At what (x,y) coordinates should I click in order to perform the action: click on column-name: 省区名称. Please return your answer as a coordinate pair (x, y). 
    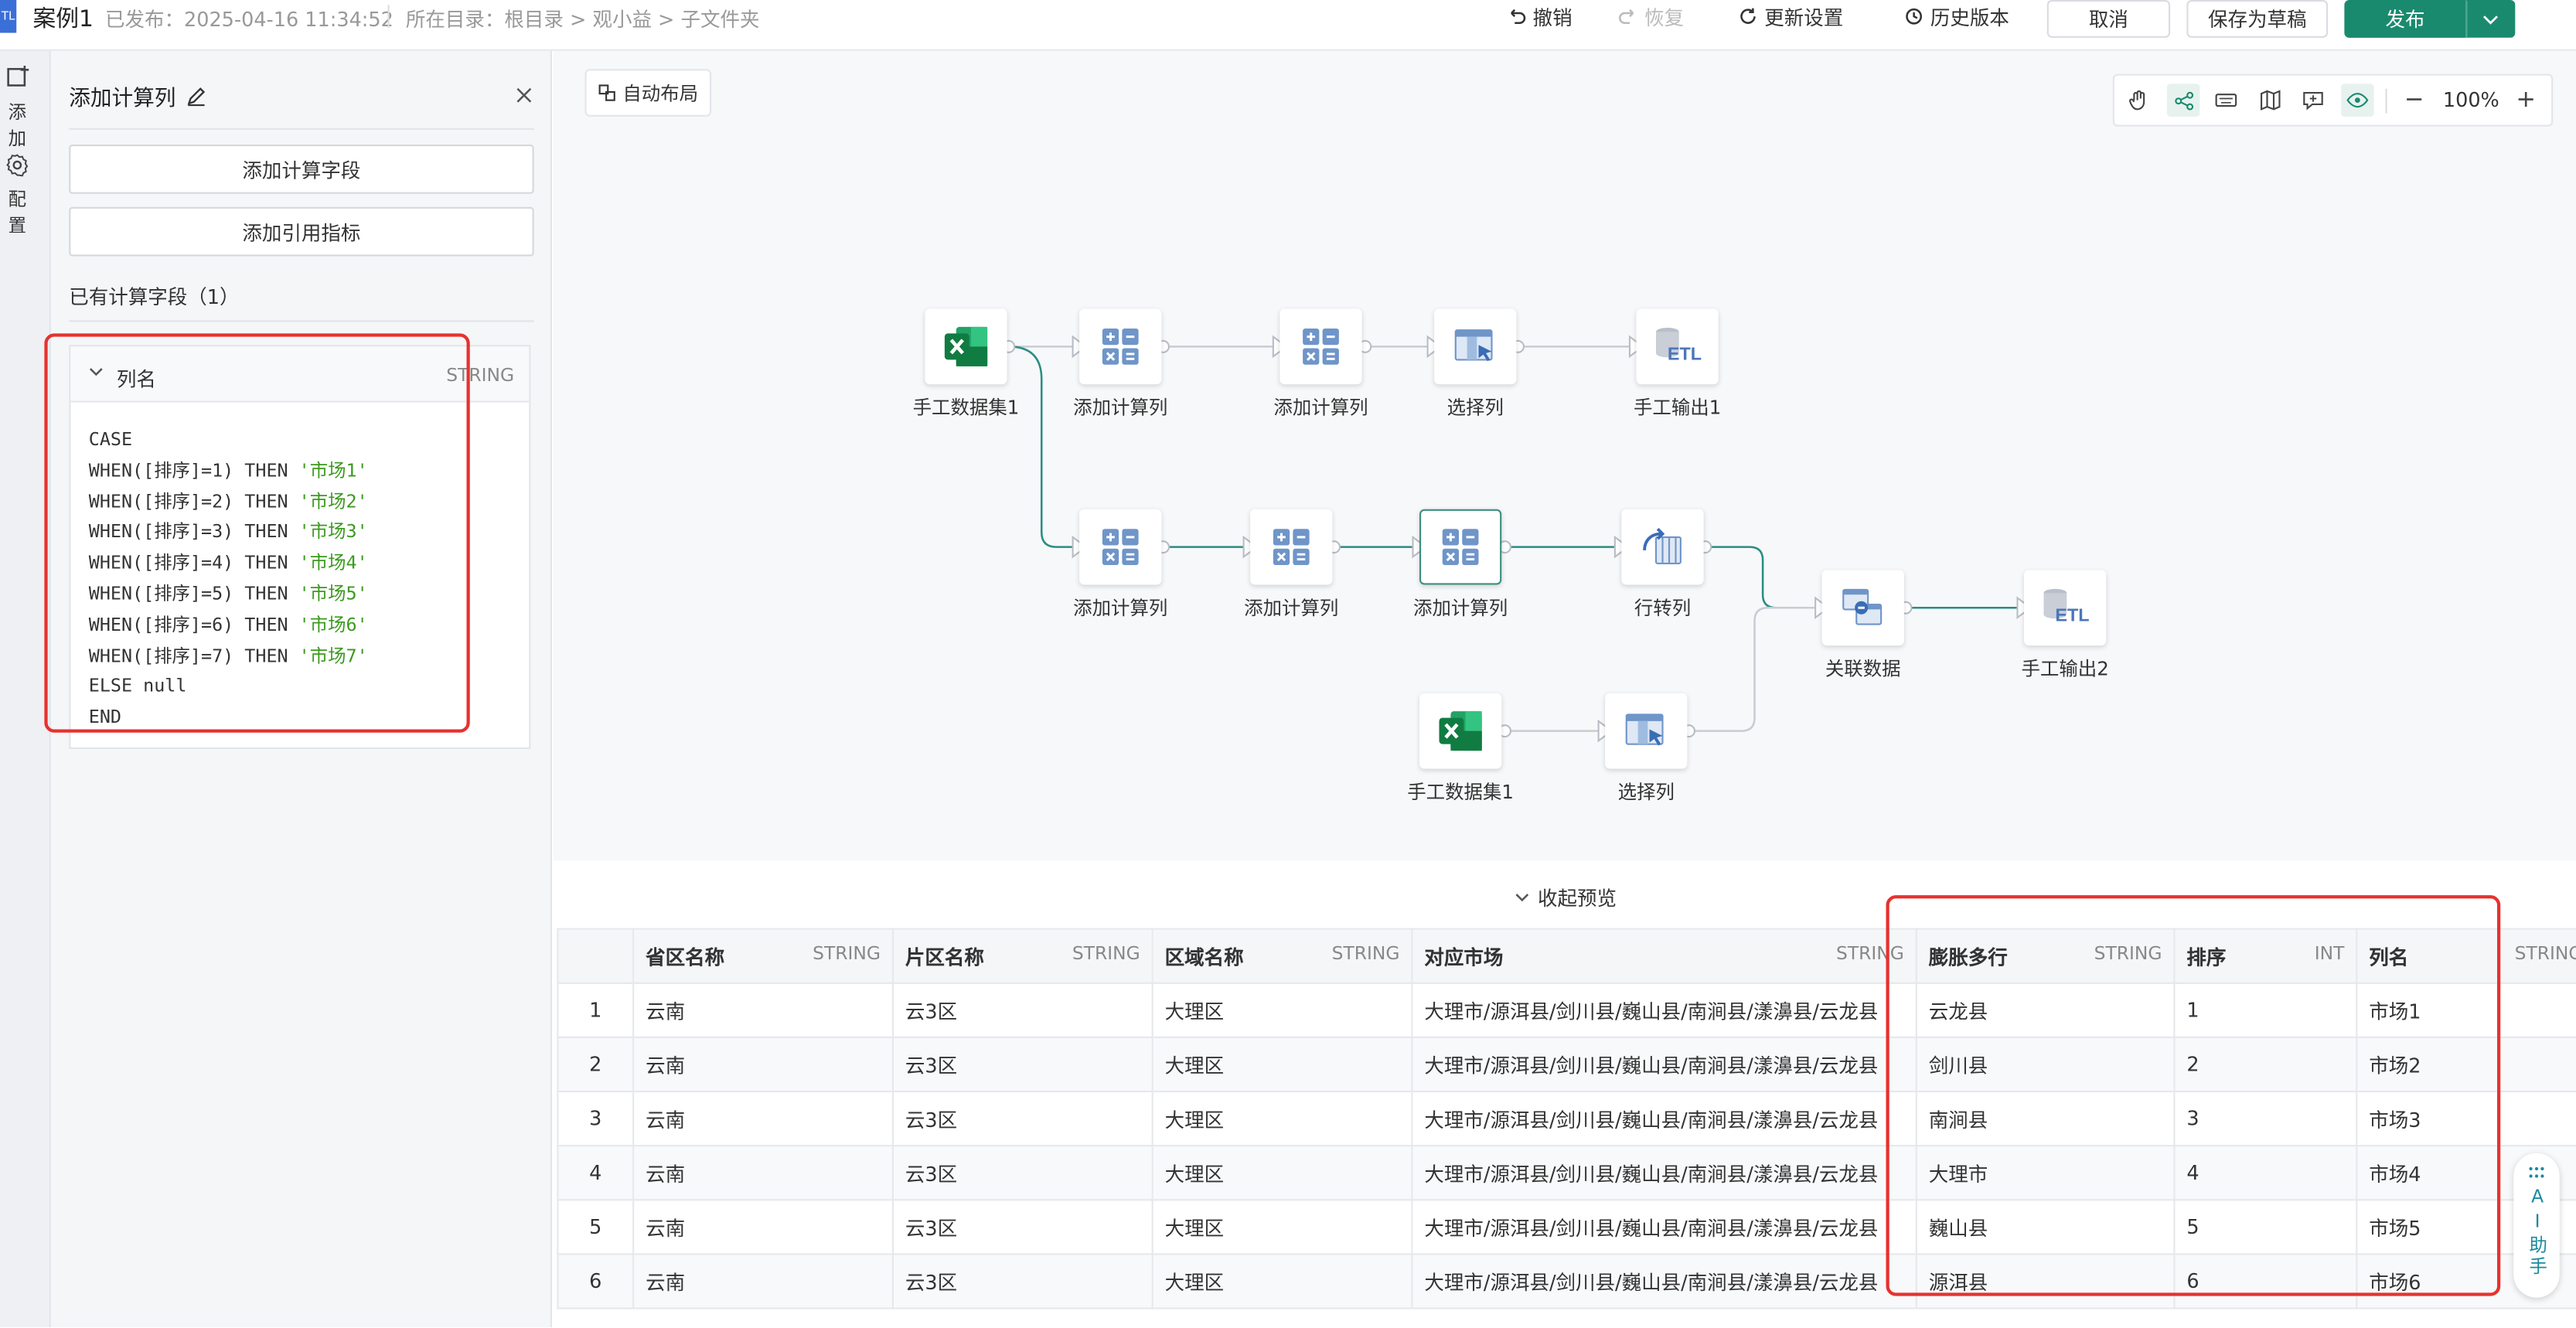
    Looking at the image, I should click on (685, 957).